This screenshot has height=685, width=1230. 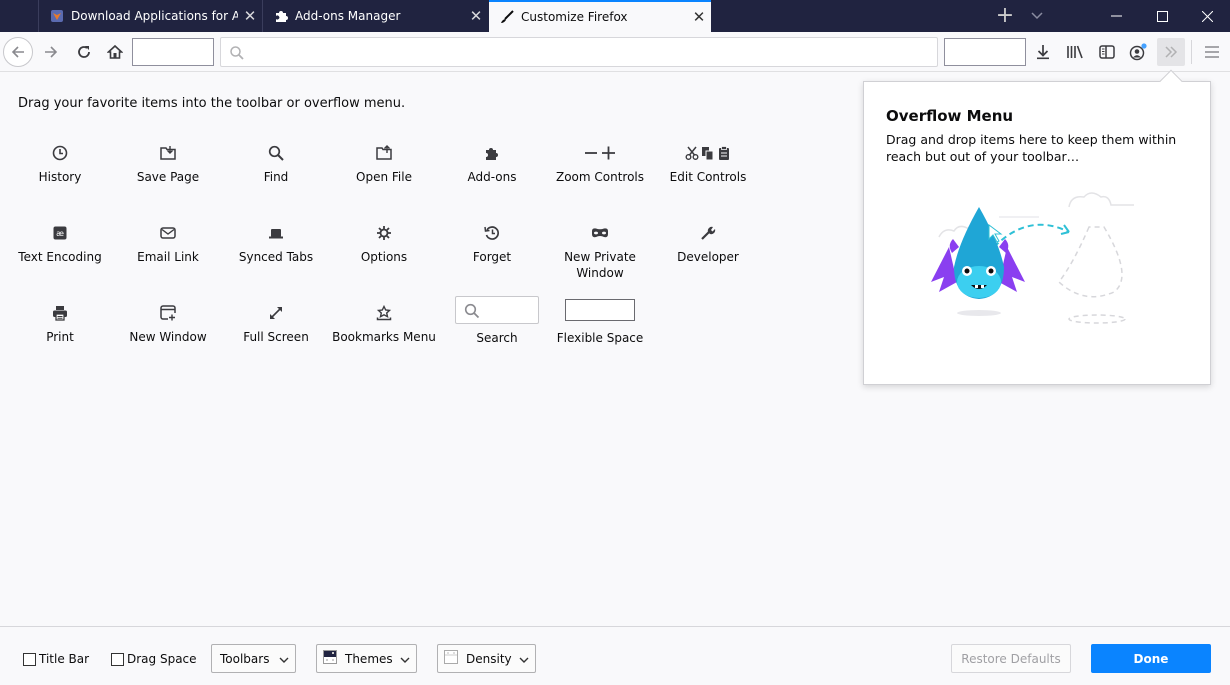 I want to click on printer-icon, so click(x=60, y=313).